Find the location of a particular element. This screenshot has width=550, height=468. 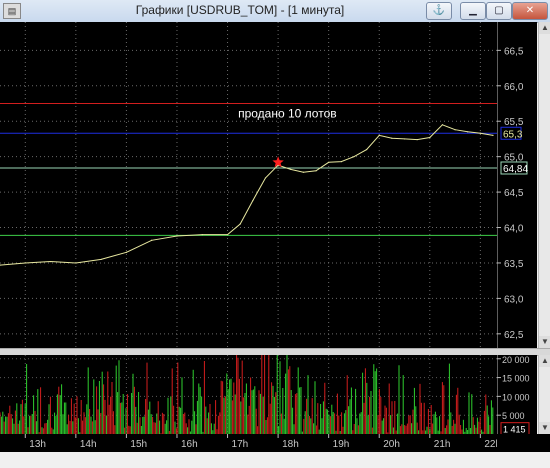

time-tick-label: 22h is located at coordinates (490, 444).